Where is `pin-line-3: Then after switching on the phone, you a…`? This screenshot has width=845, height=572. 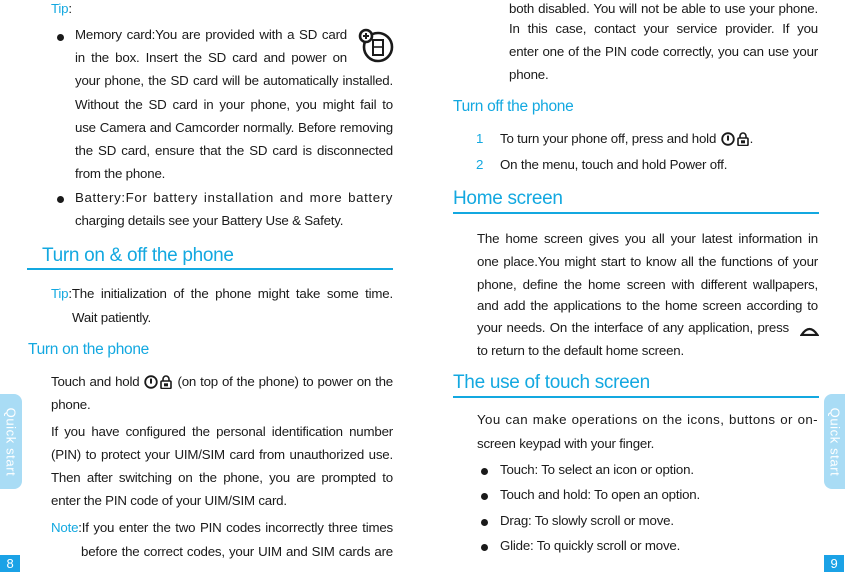 pin-line-3: Then after switching on the phone, you a… is located at coordinates (222, 478).